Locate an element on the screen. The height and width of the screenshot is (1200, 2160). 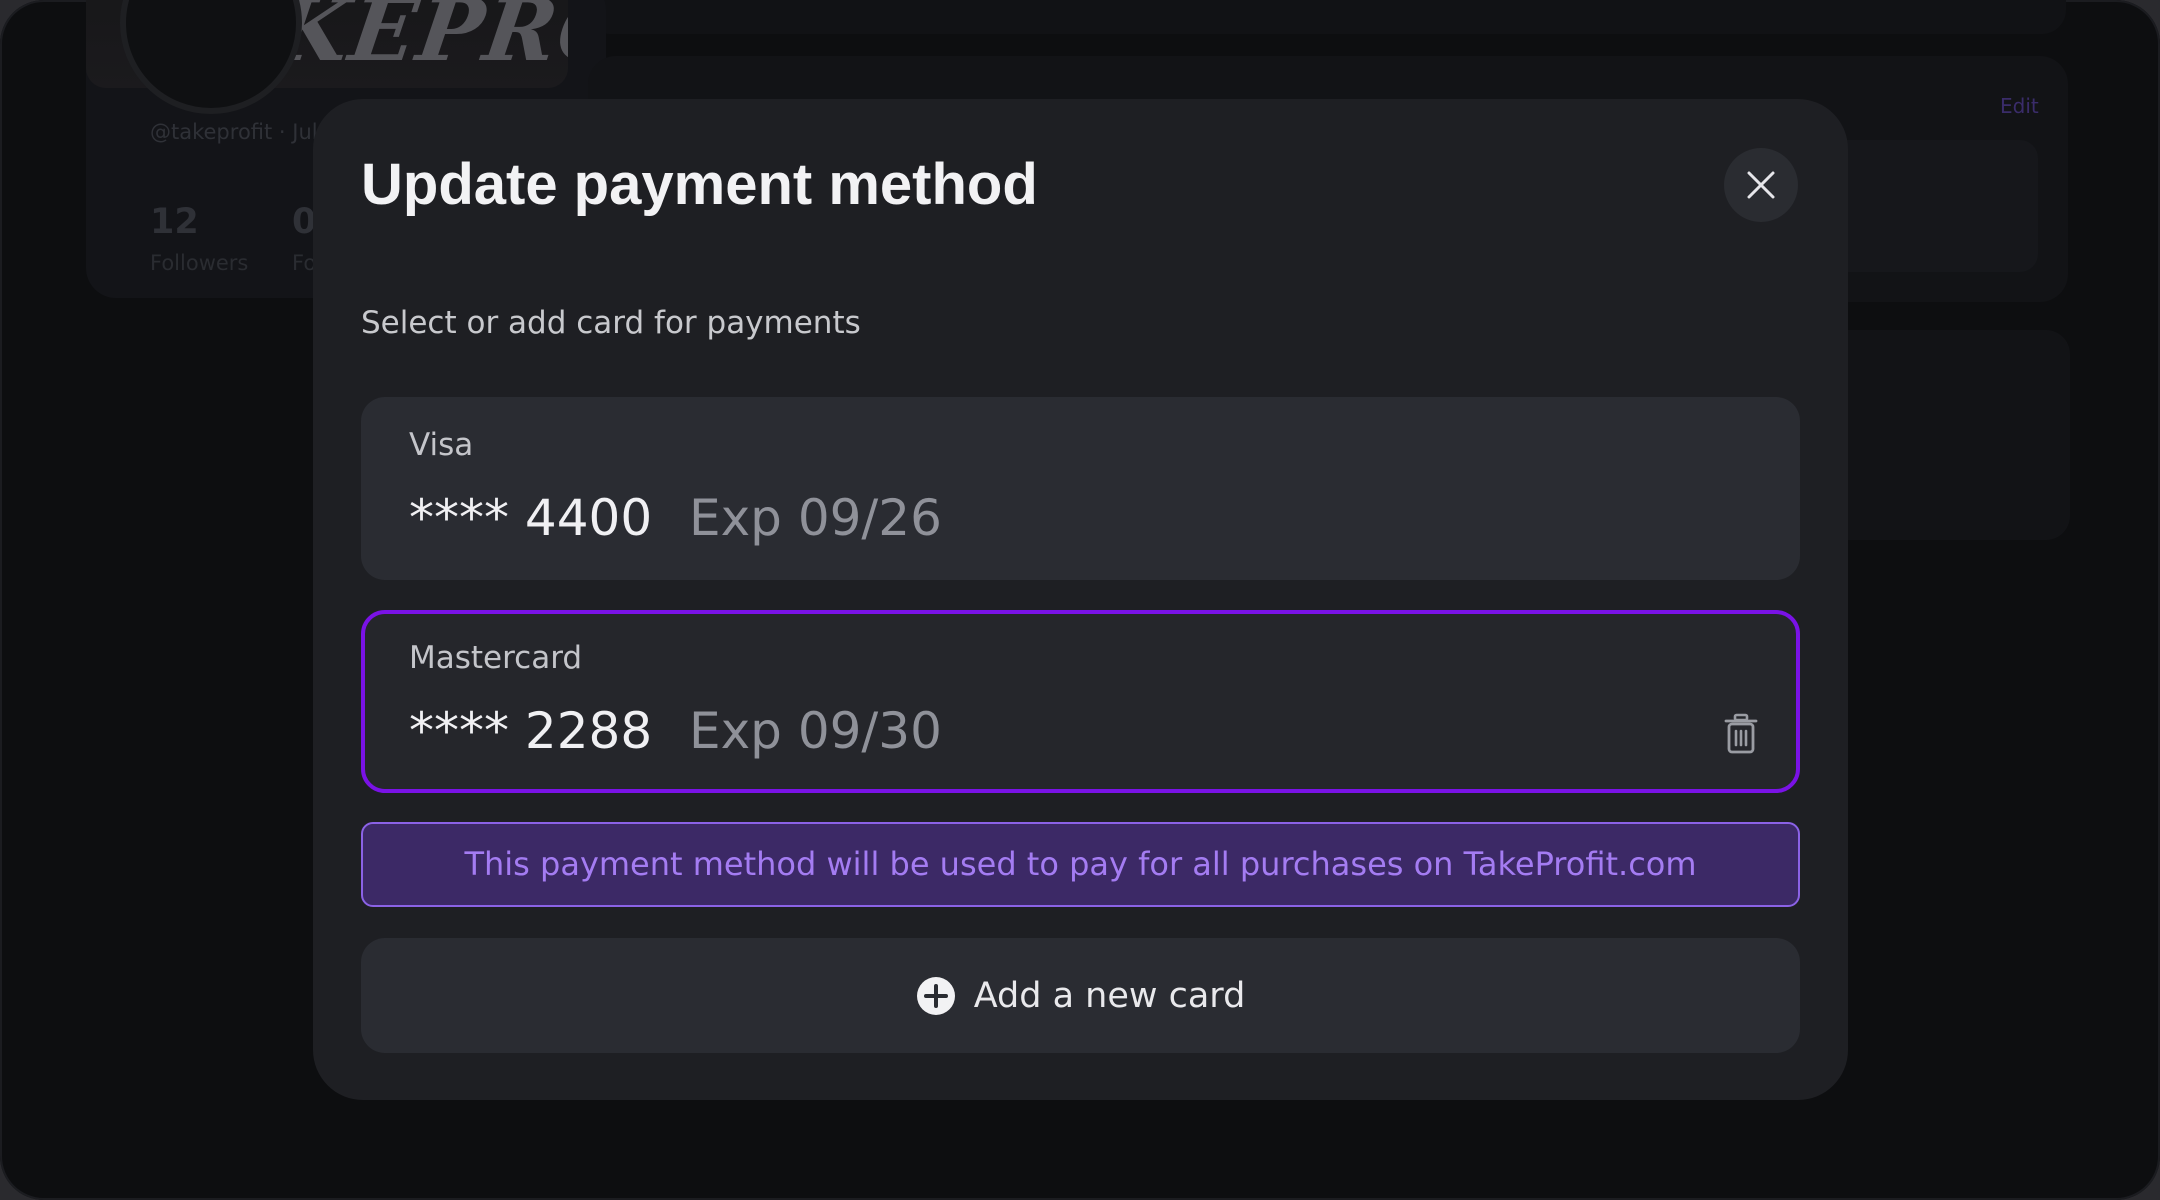
delete-card-button is located at coordinates (1741, 734).